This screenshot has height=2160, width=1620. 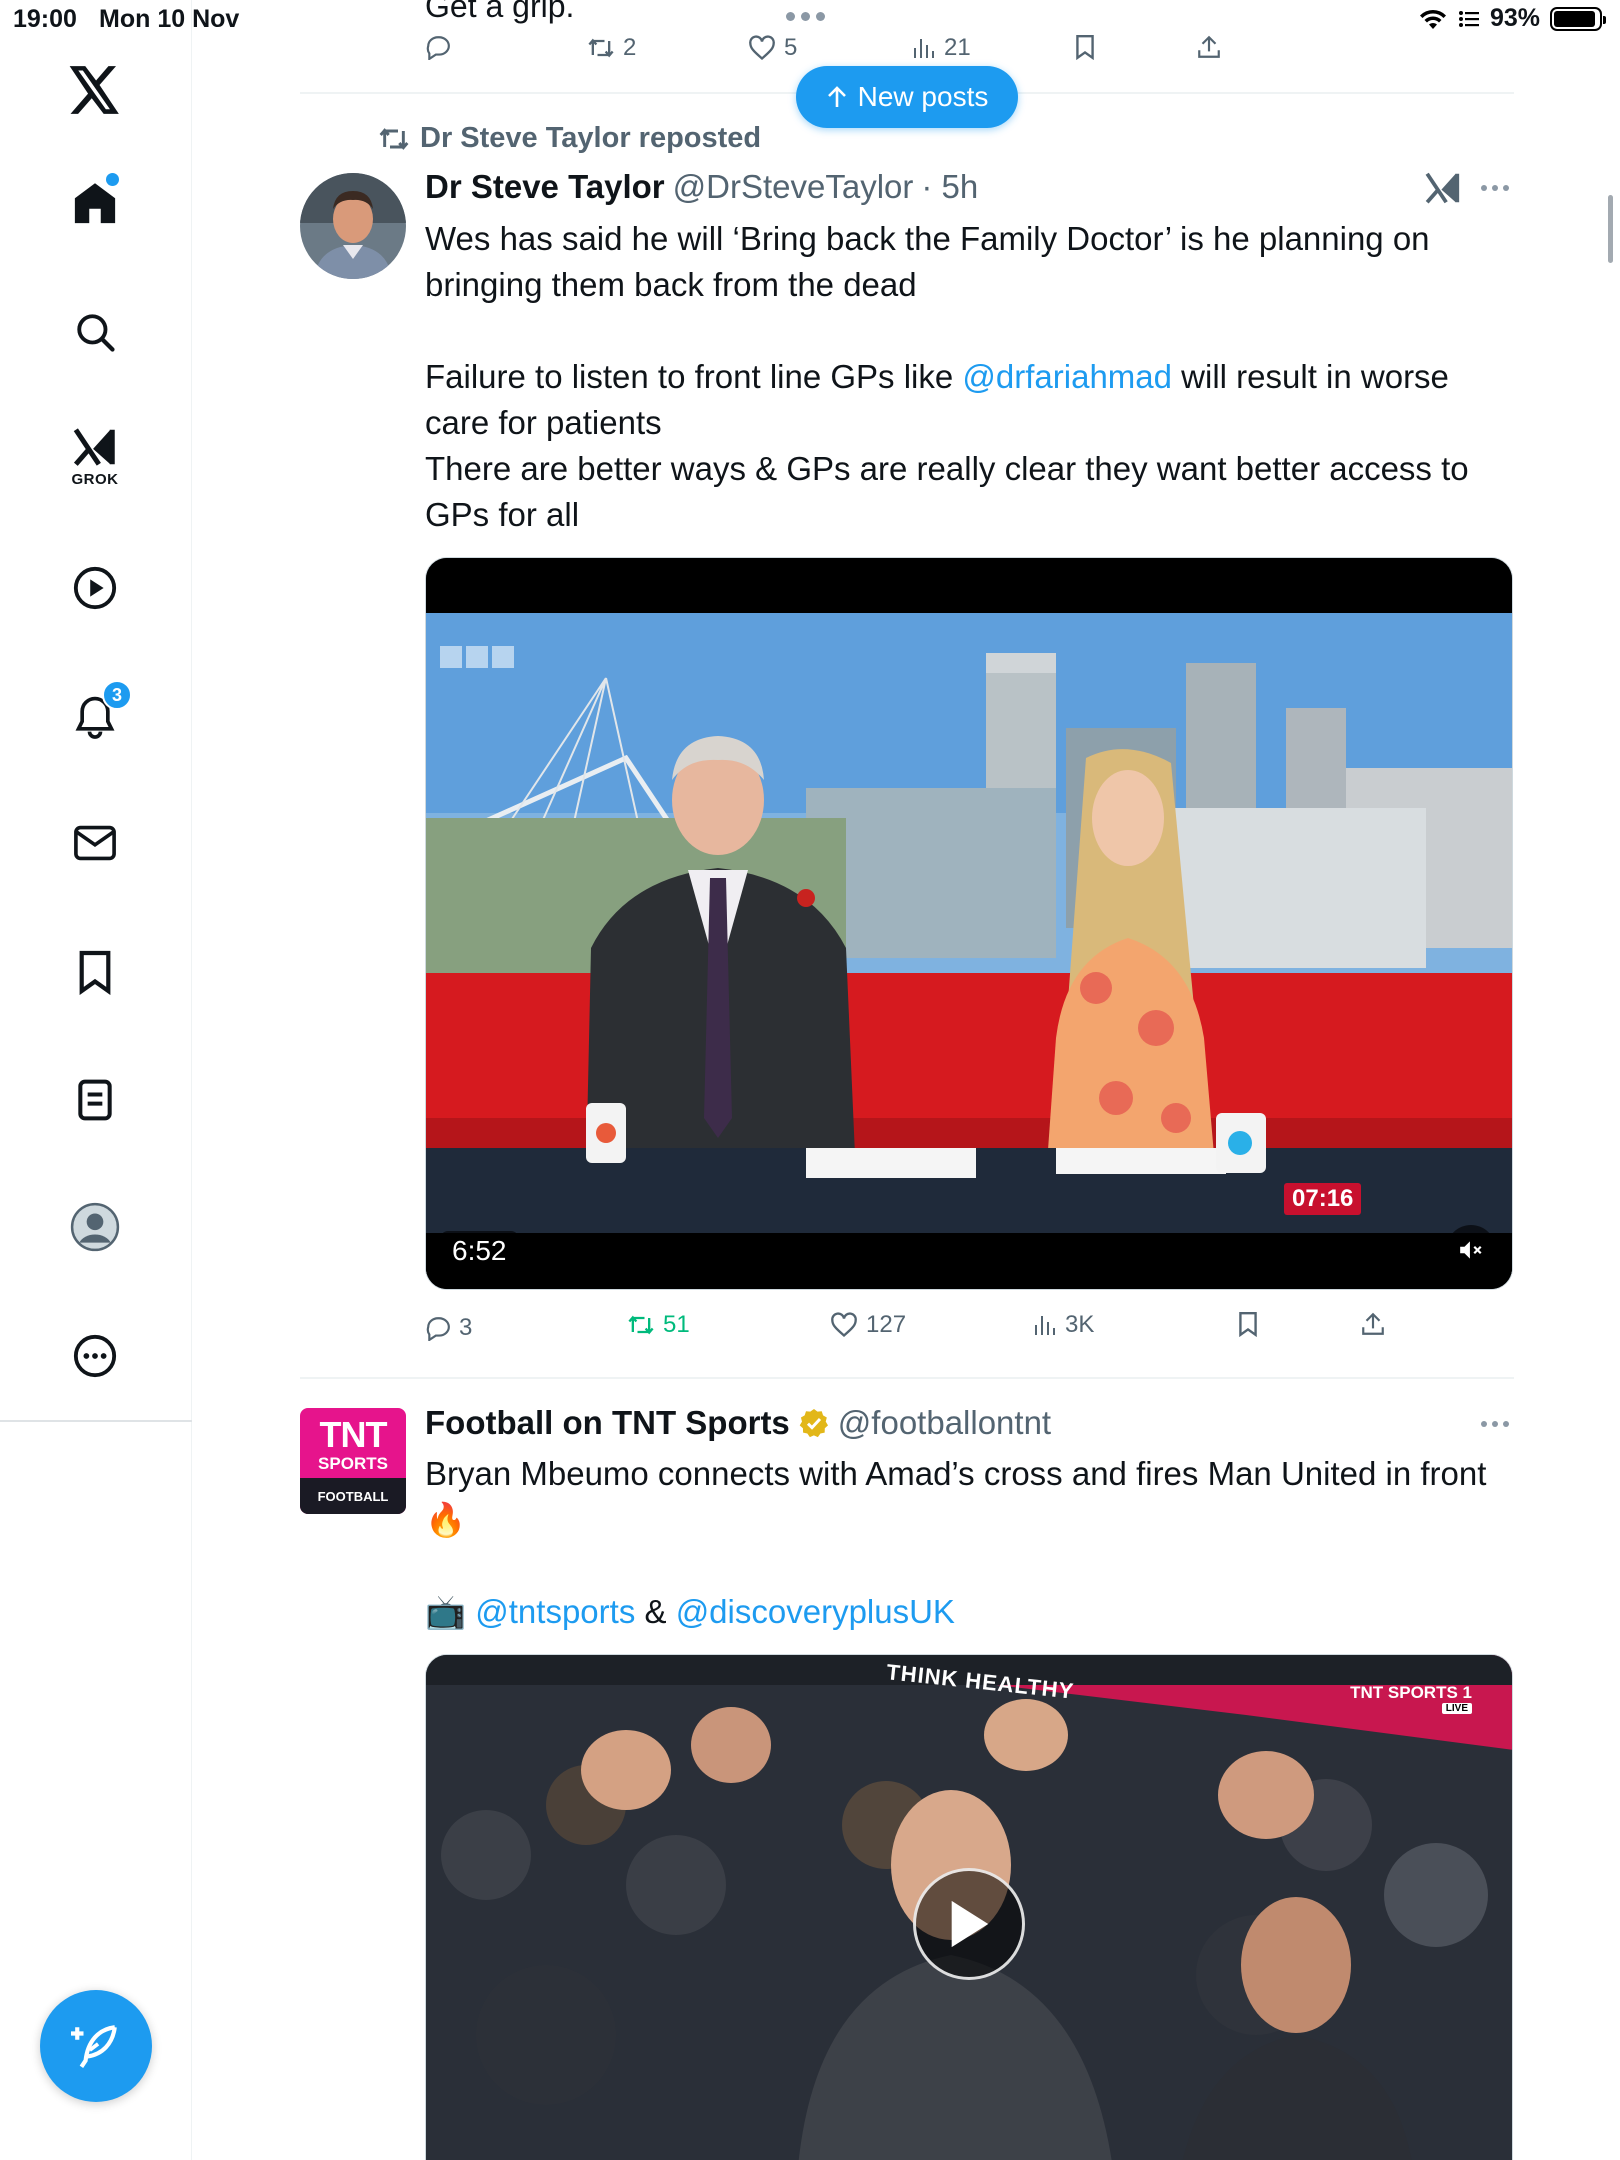 I want to click on tweet-header: Football on TNT Sports @footballontnt, so click(x=738, y=1423).